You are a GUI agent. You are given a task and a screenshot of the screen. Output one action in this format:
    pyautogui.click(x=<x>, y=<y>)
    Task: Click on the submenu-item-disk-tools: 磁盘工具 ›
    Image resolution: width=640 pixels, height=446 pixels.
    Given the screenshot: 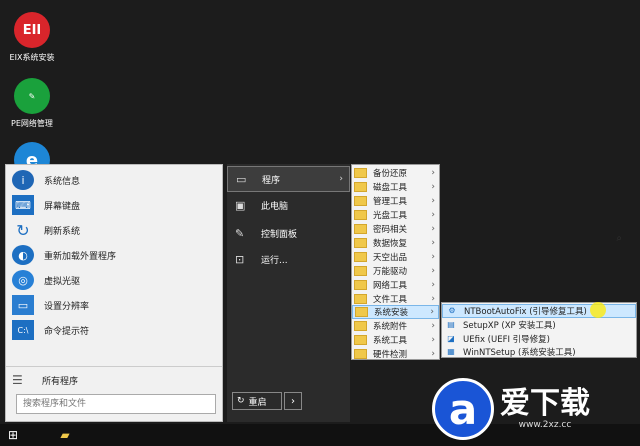 What is the action you would take?
    pyautogui.click(x=395, y=187)
    